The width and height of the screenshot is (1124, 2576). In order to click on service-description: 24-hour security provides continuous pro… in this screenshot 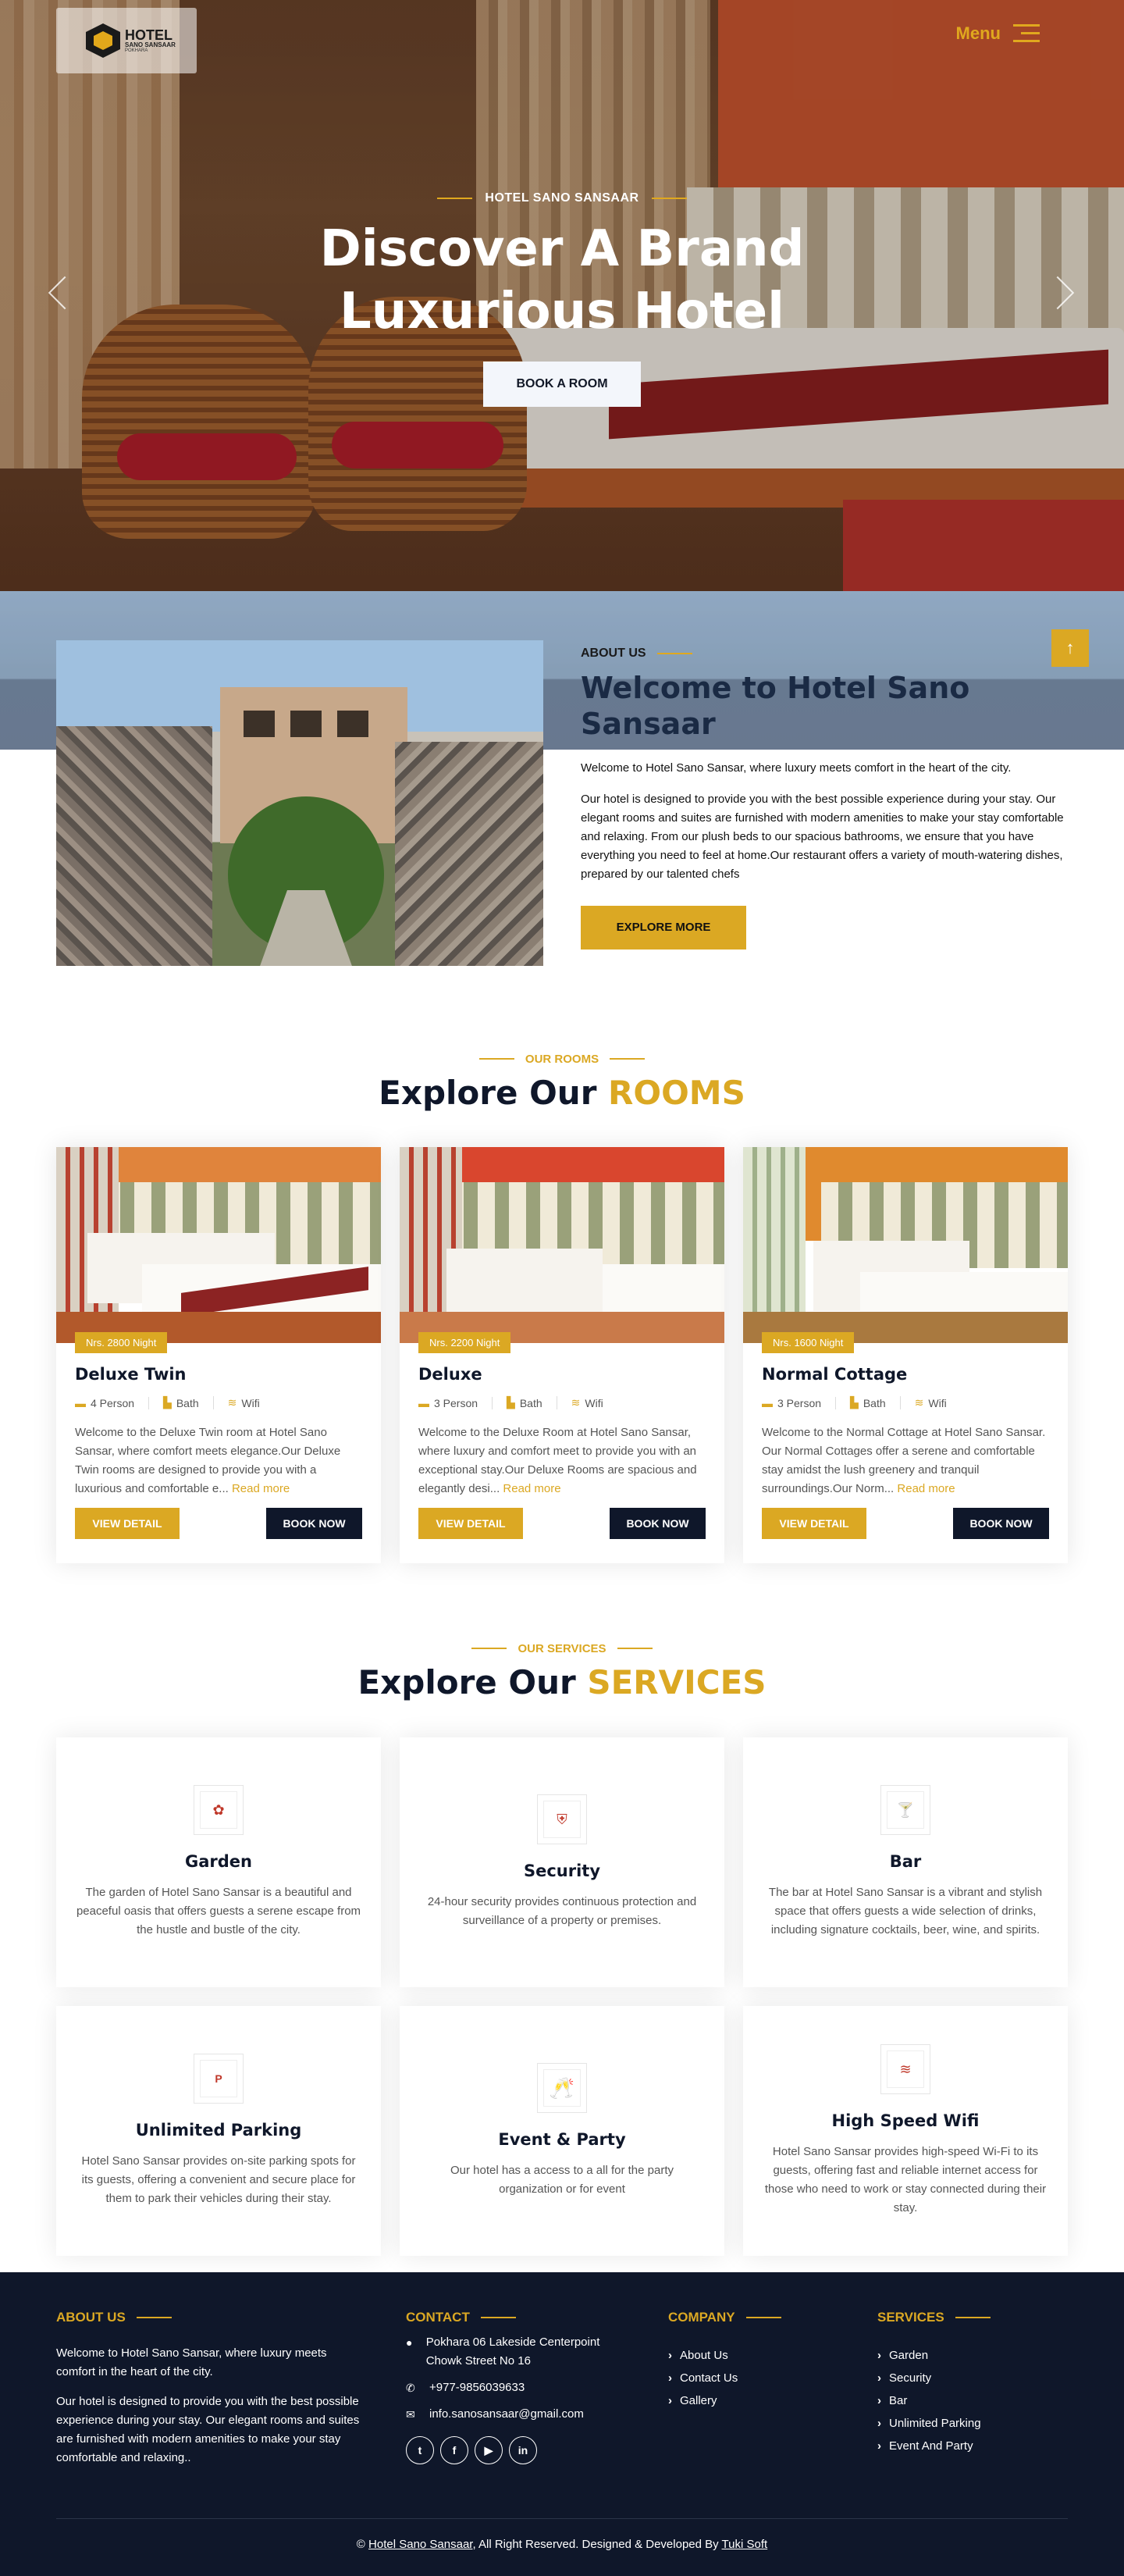, I will do `click(562, 1911)`.